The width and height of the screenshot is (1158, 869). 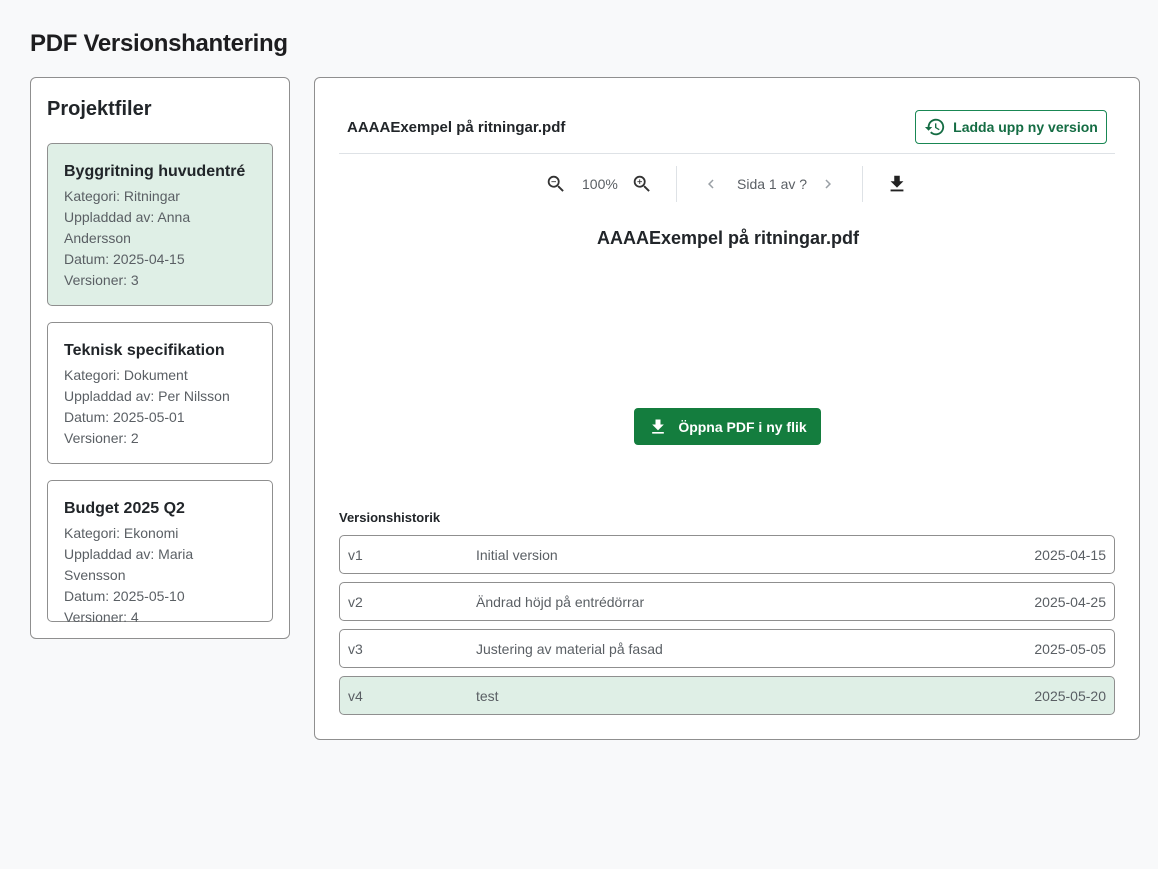 What do you see at coordinates (159, 43) in the screenshot?
I see `page-title: PDF Versionshantering` at bounding box center [159, 43].